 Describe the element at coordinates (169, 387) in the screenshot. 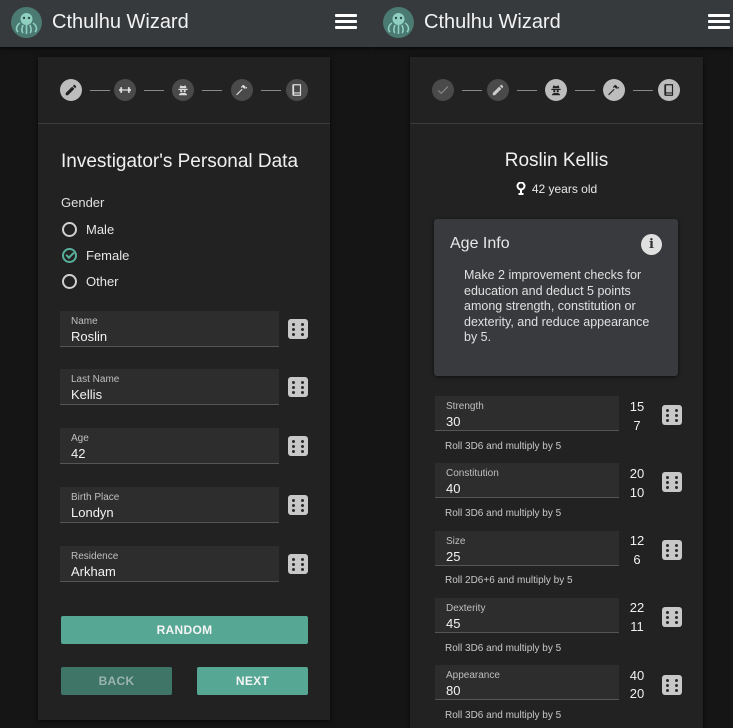

I see `last-name-field: Last Name Kellis` at that location.